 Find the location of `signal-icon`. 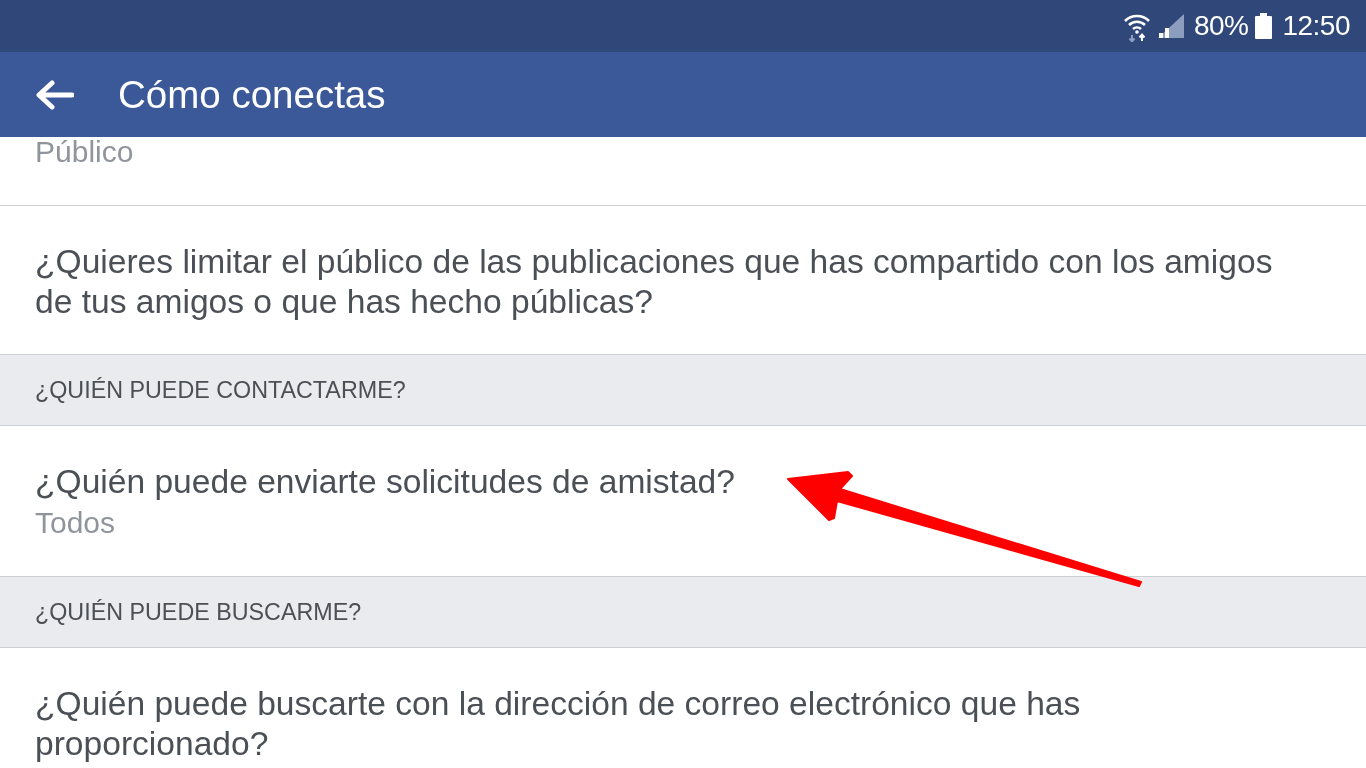

signal-icon is located at coordinates (1170, 26).